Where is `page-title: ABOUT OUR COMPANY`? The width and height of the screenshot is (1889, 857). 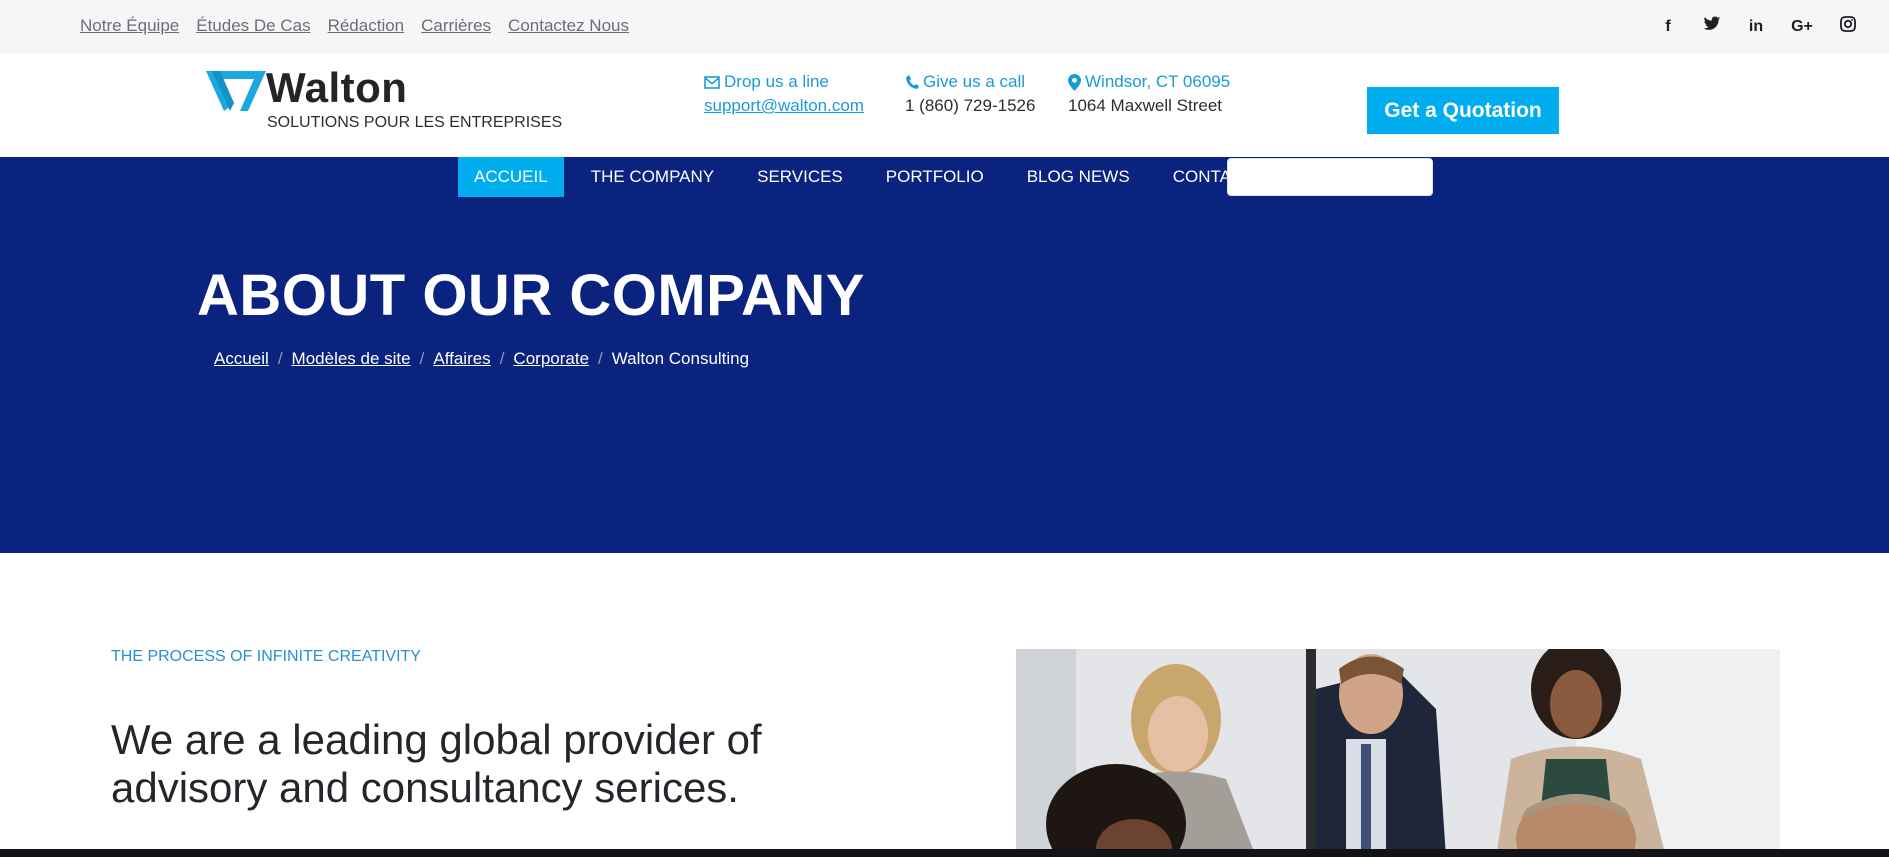 page-title: ABOUT OUR COMPANY is located at coordinates (531, 295).